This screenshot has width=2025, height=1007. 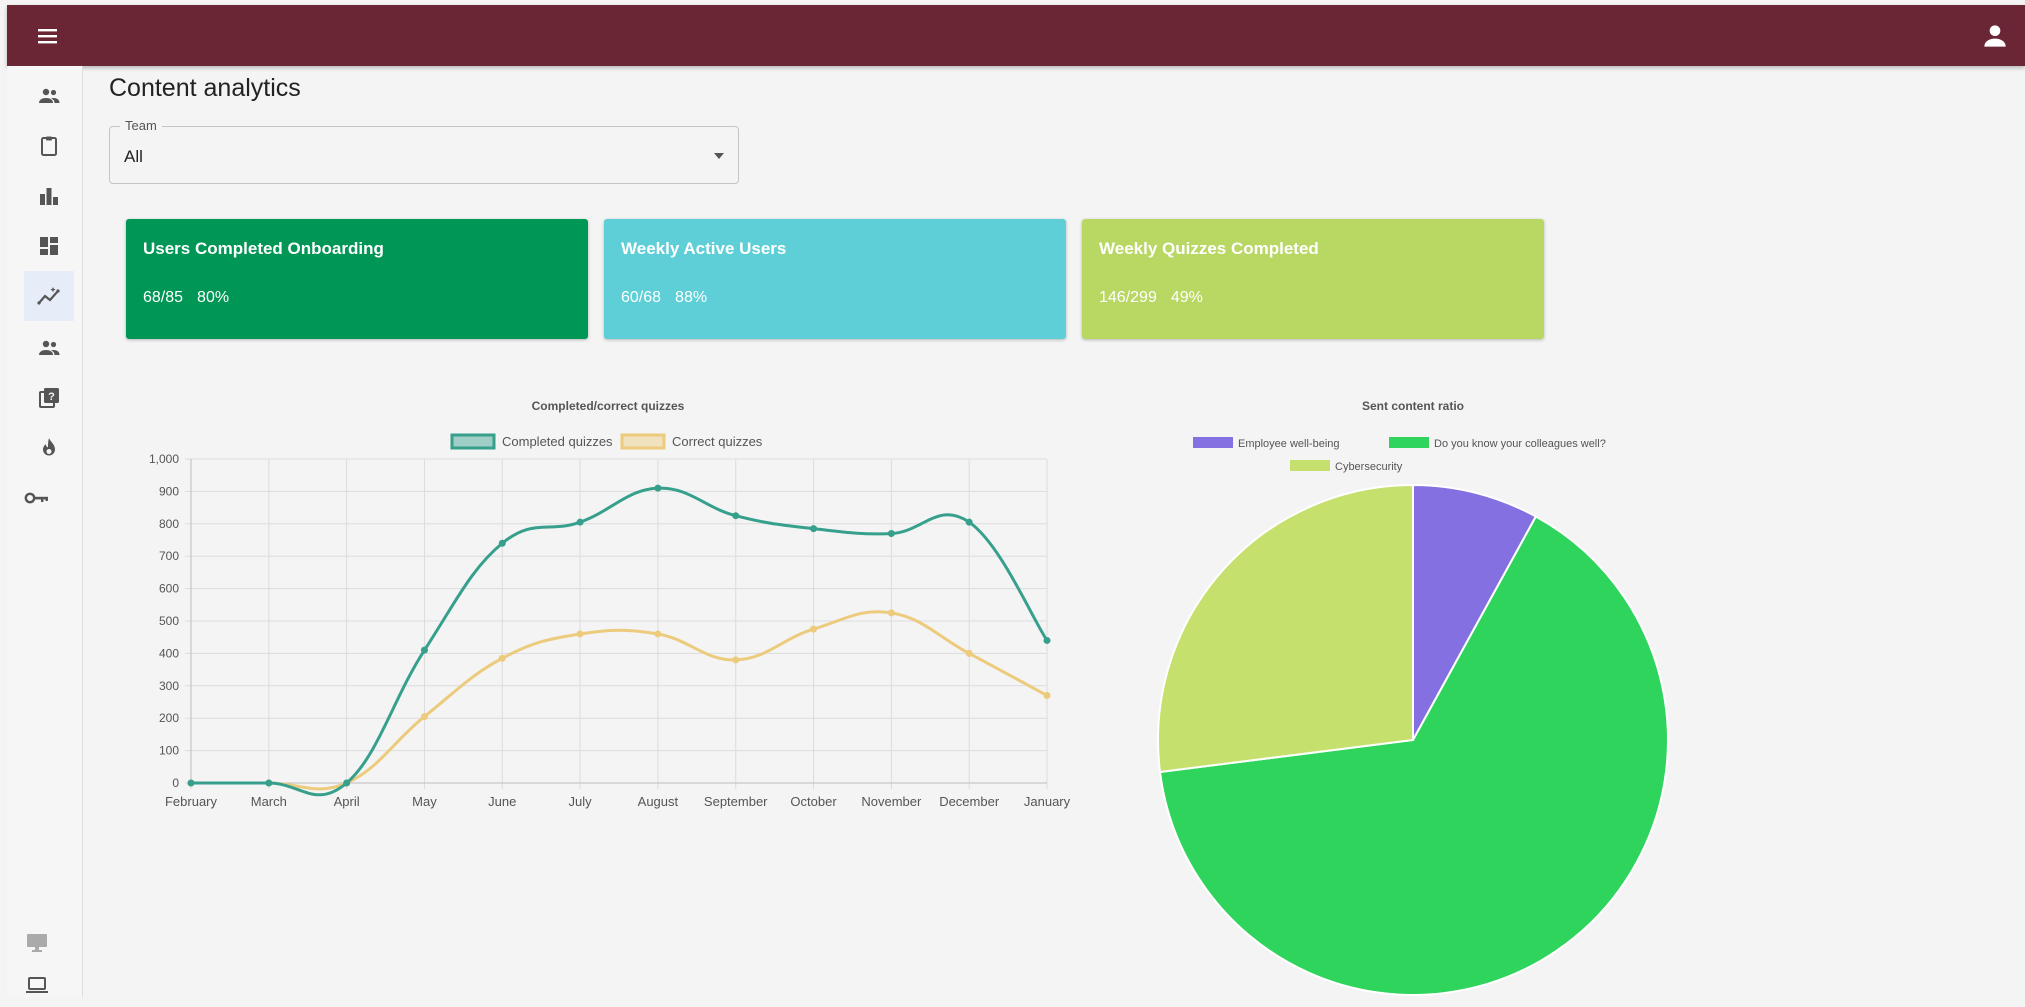 What do you see at coordinates (175, 783) in the screenshot?
I see `y-tick-label: 0` at bounding box center [175, 783].